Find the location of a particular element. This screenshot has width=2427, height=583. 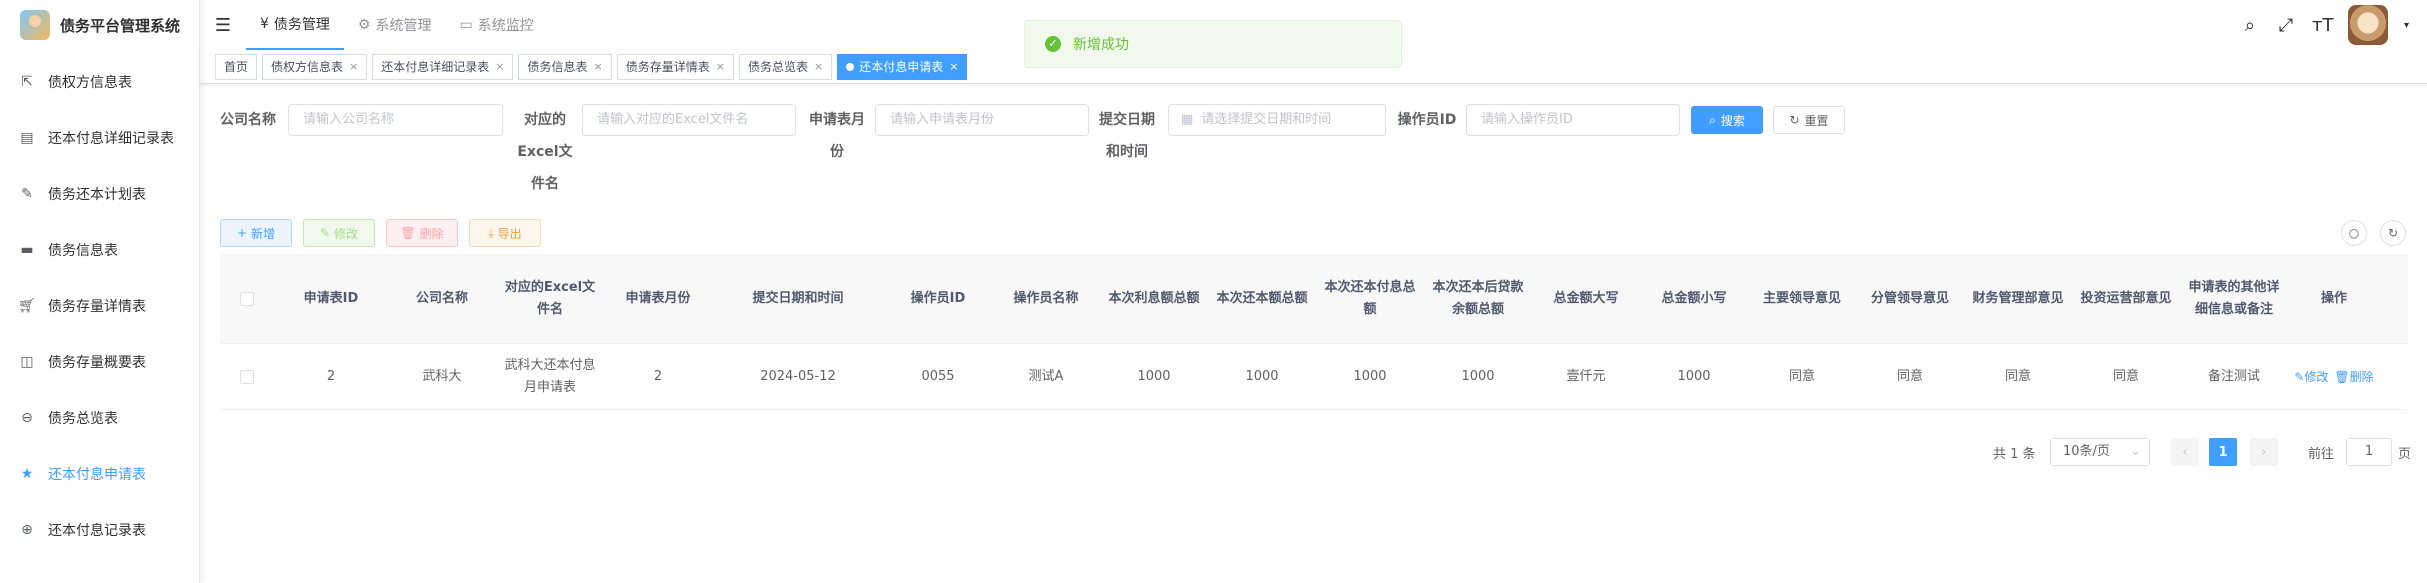

select-all-checkbox is located at coordinates (247, 298).